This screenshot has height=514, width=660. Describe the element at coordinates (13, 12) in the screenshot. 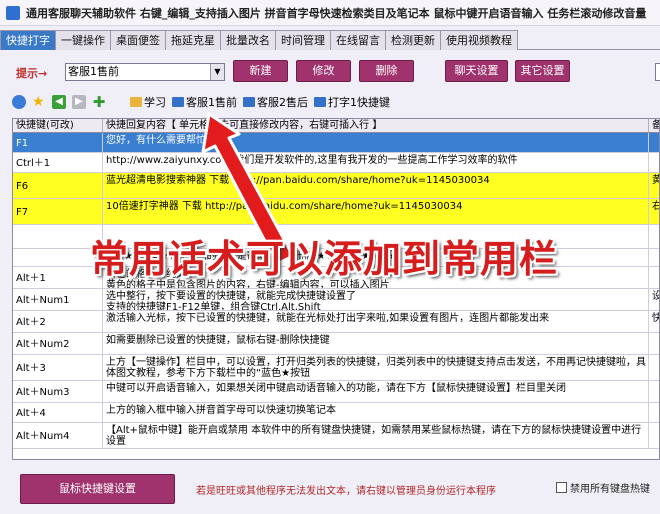

I see `app-logo-icon` at that location.